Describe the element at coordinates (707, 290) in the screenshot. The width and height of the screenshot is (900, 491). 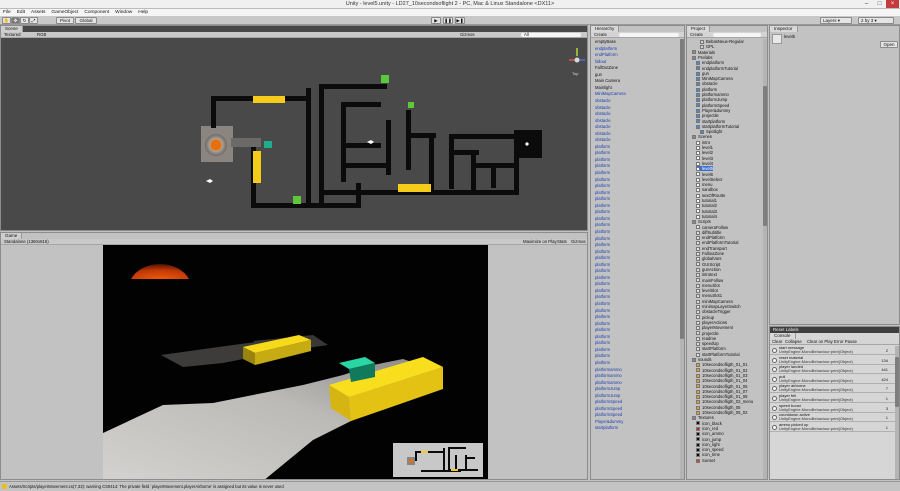
I see `project-item: levelSlot` at that location.